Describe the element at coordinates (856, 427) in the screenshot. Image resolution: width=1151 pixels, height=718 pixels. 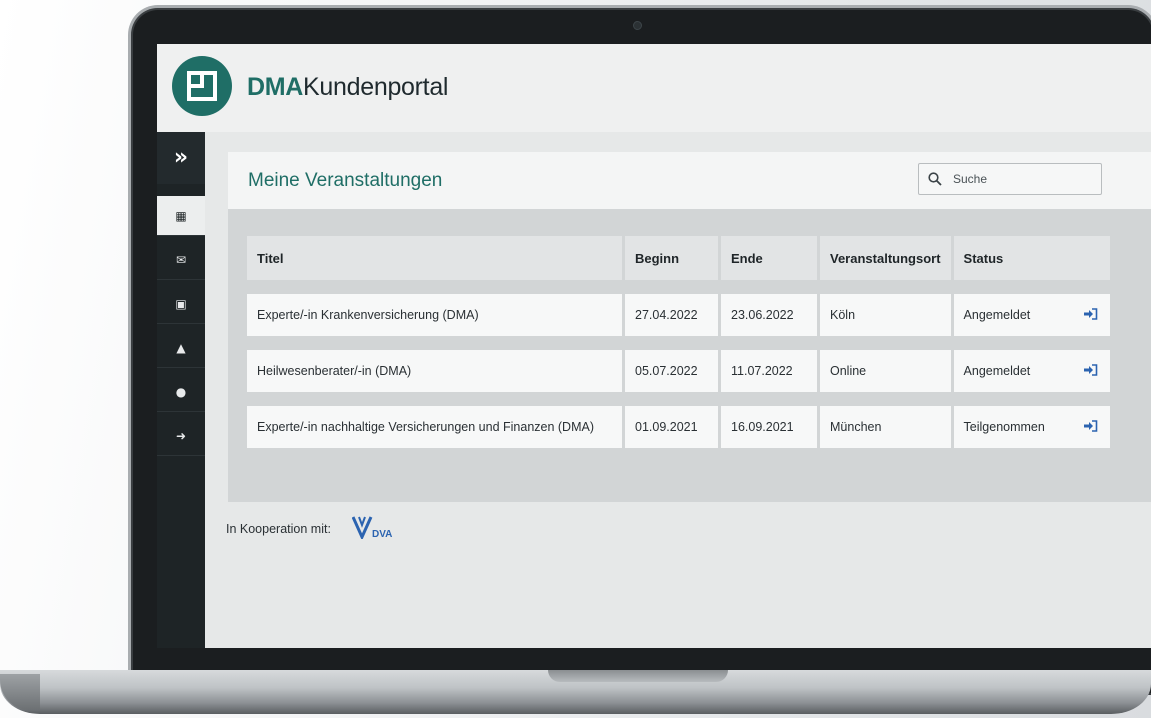
I see `cell-location-text: München` at that location.